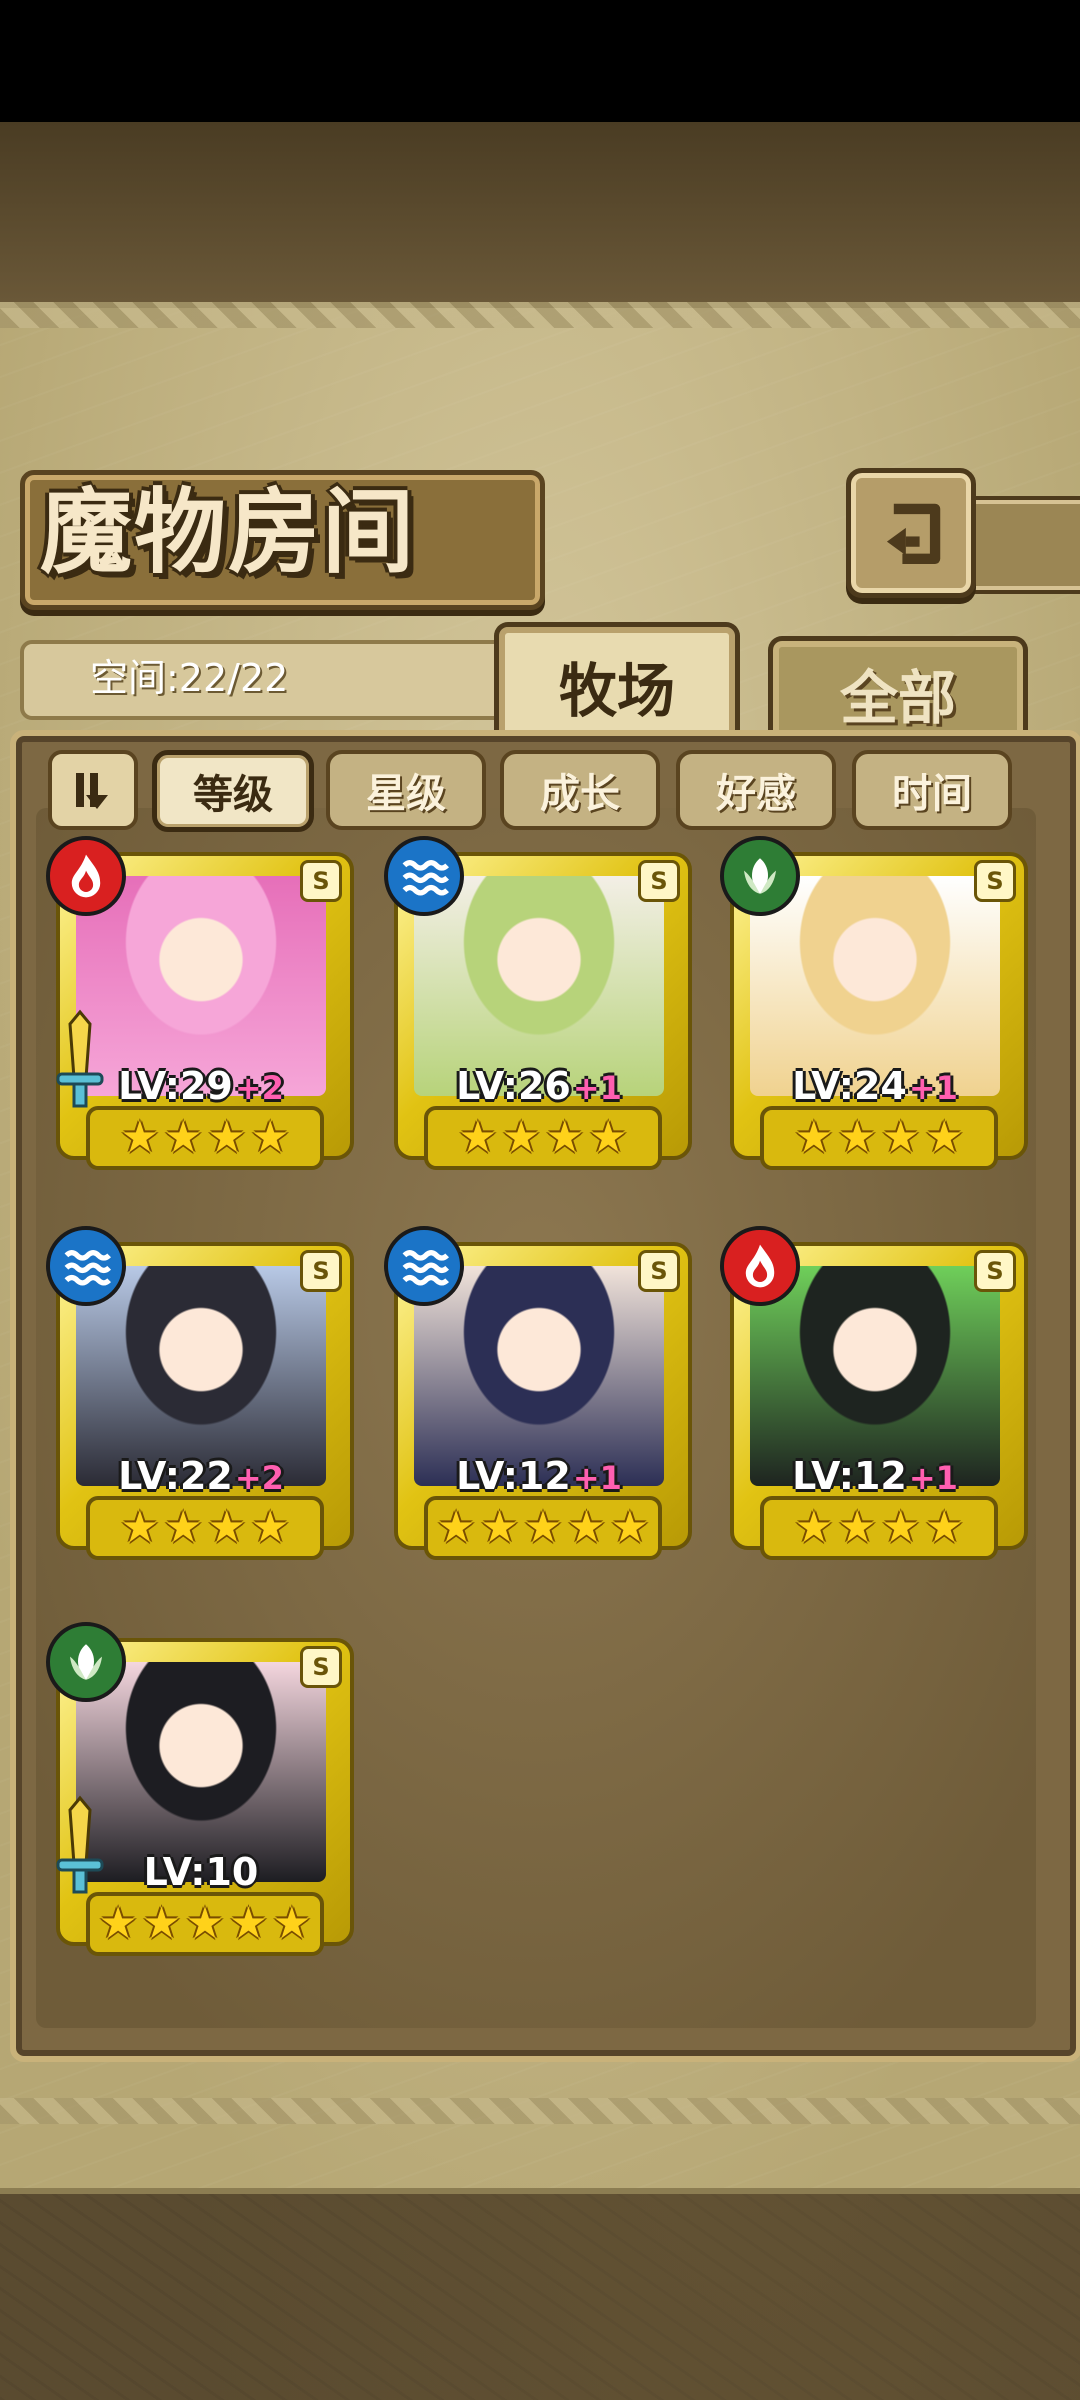  I want to click on monster-level: LV:29+2, so click(201, 1086).